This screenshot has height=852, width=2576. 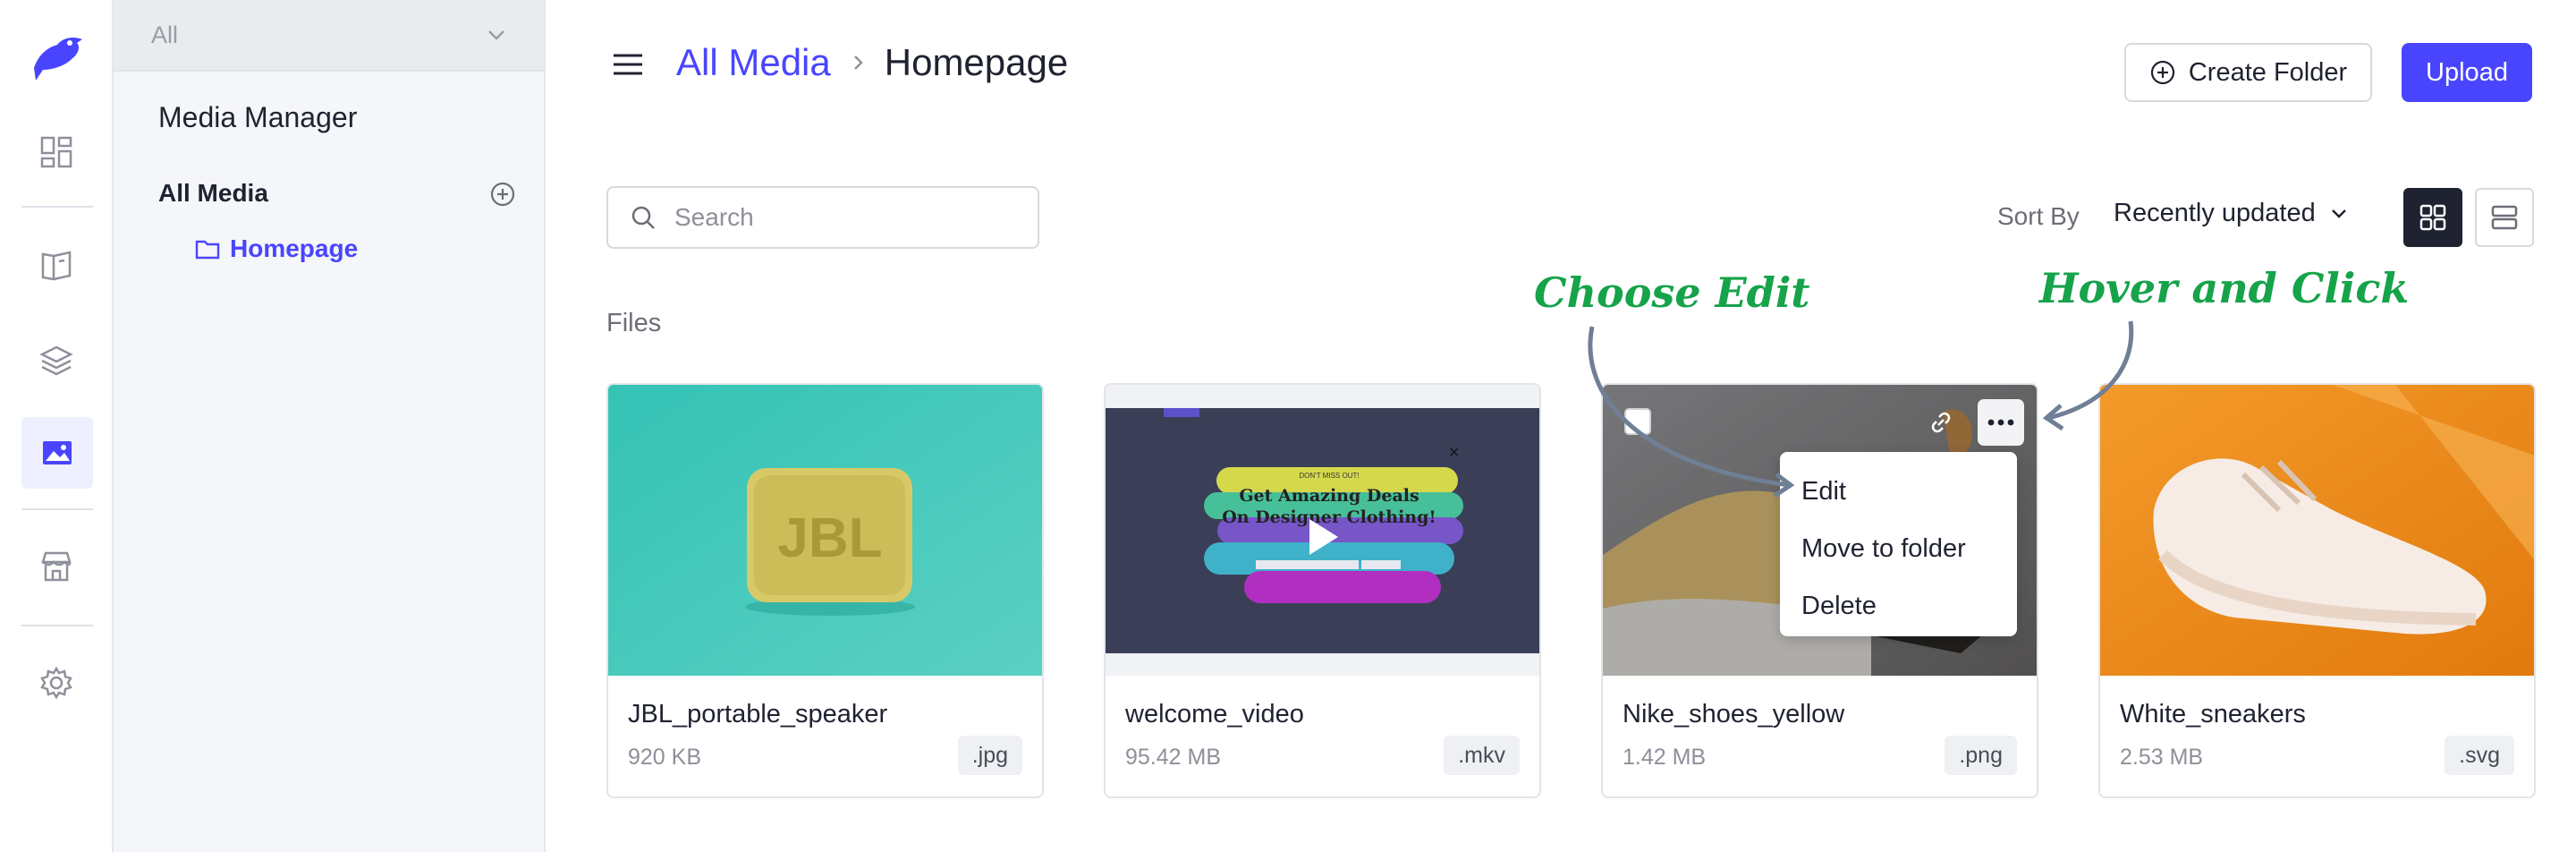 I want to click on sort-select: Recently updated, so click(x=2232, y=213).